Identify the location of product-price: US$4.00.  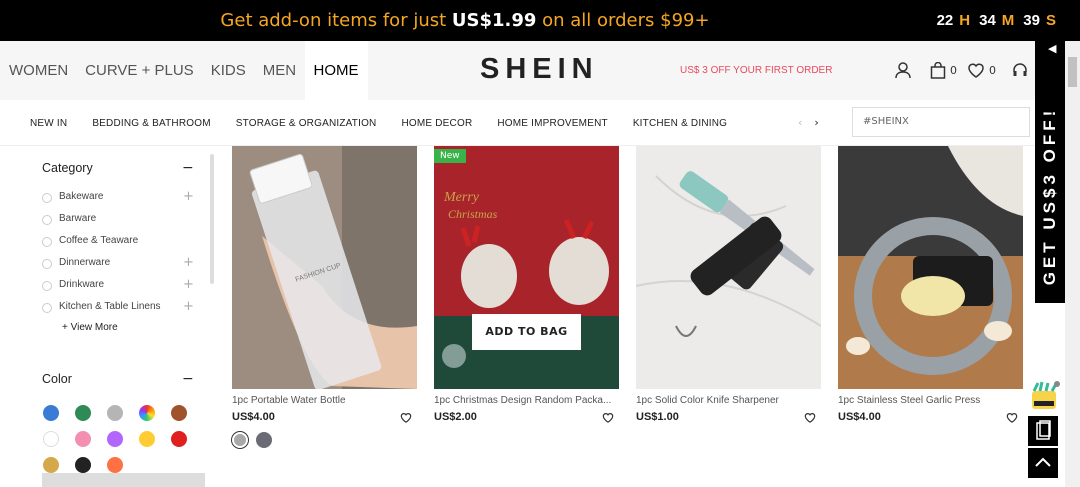
(859, 417).